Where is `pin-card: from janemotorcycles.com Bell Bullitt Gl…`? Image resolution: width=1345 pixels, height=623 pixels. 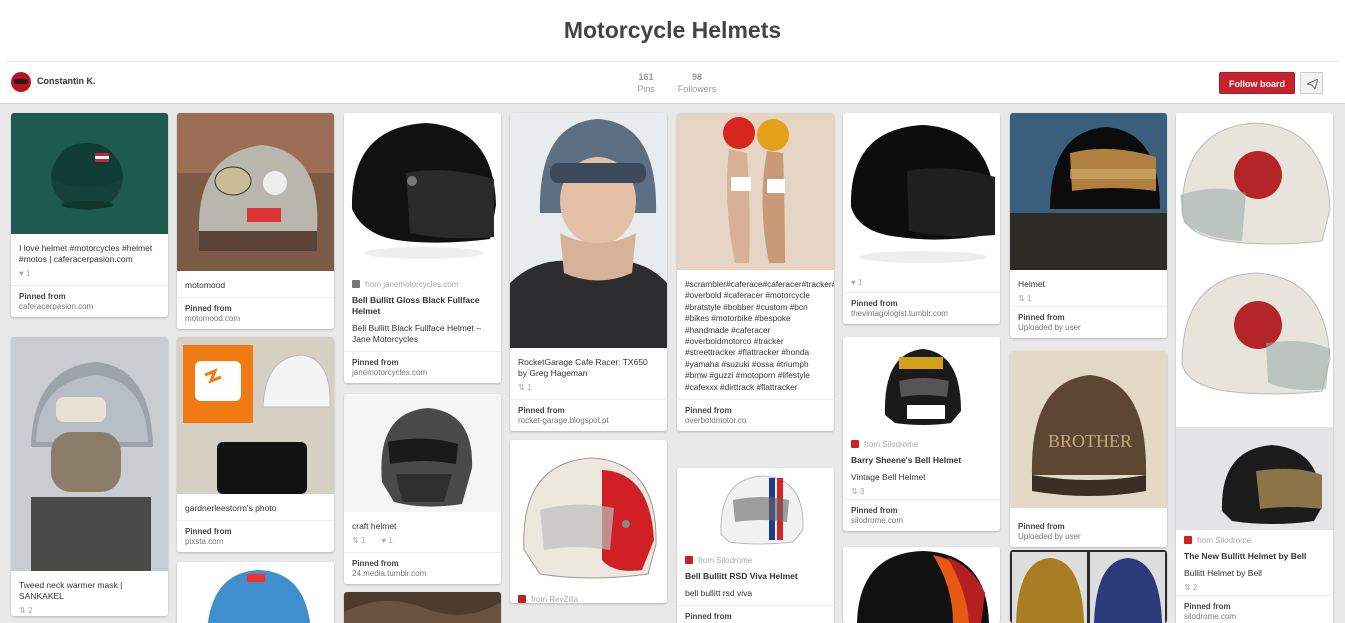
pin-card: from janemotorcycles.com Bell Bullitt Gl… is located at coordinates (422, 248).